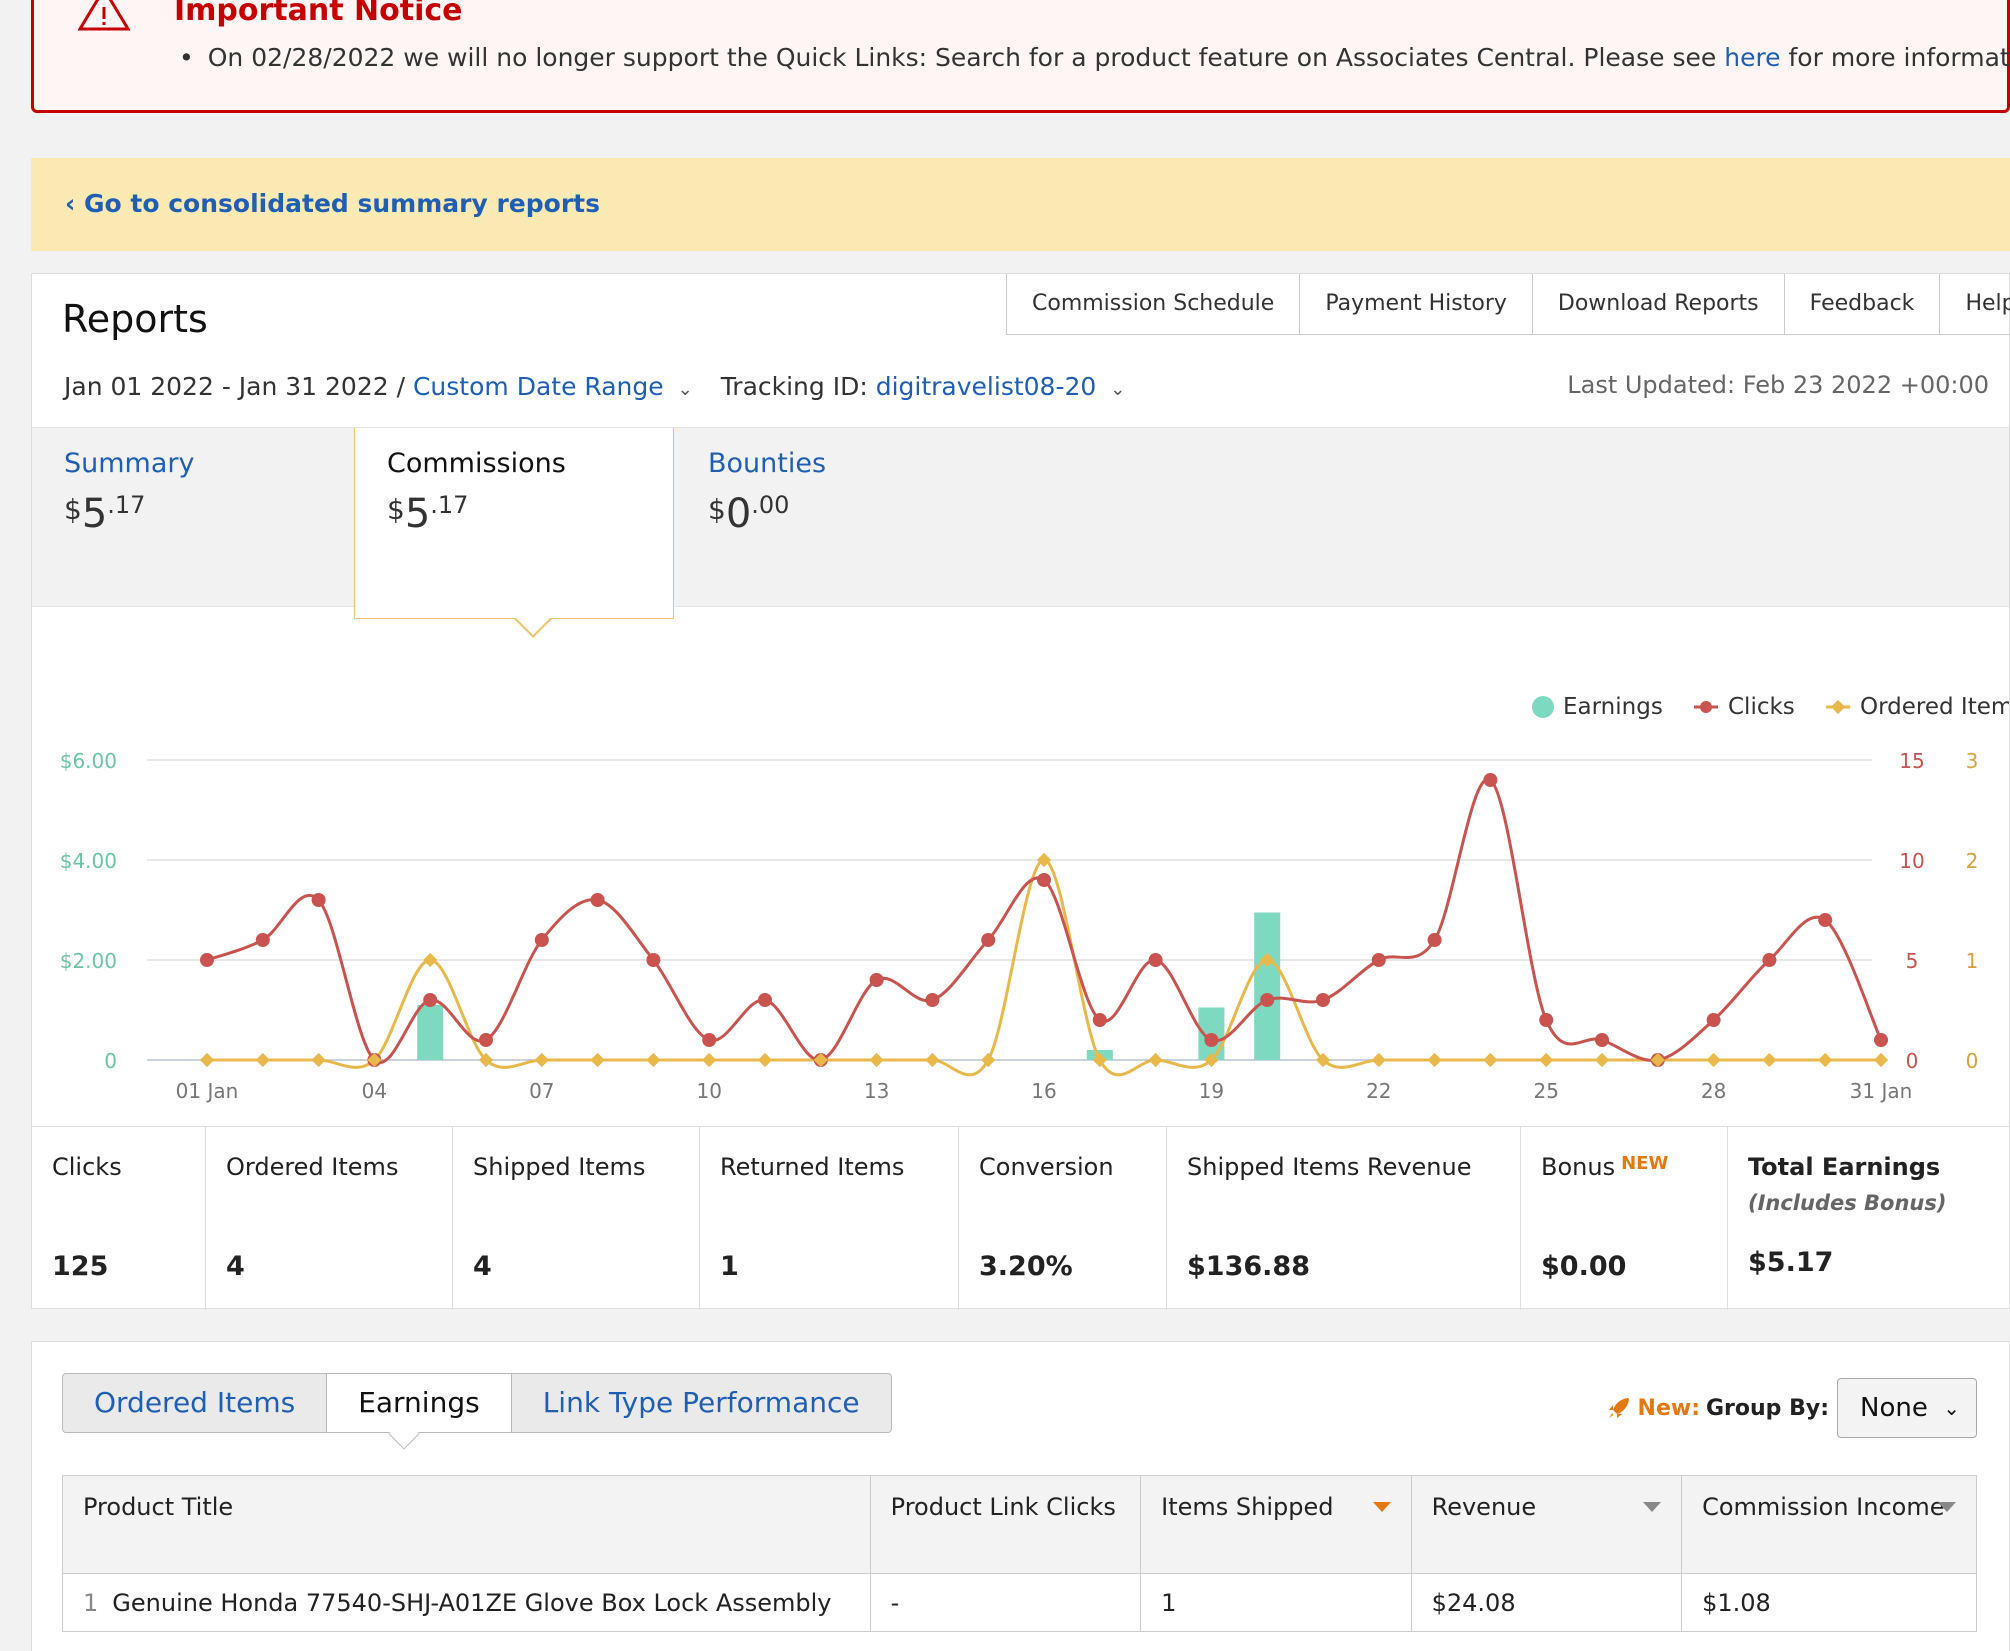 The height and width of the screenshot is (1651, 2010). What do you see at coordinates (1063, 1218) in the screenshot?
I see `stat-conversion: Conversion 3.20%` at bounding box center [1063, 1218].